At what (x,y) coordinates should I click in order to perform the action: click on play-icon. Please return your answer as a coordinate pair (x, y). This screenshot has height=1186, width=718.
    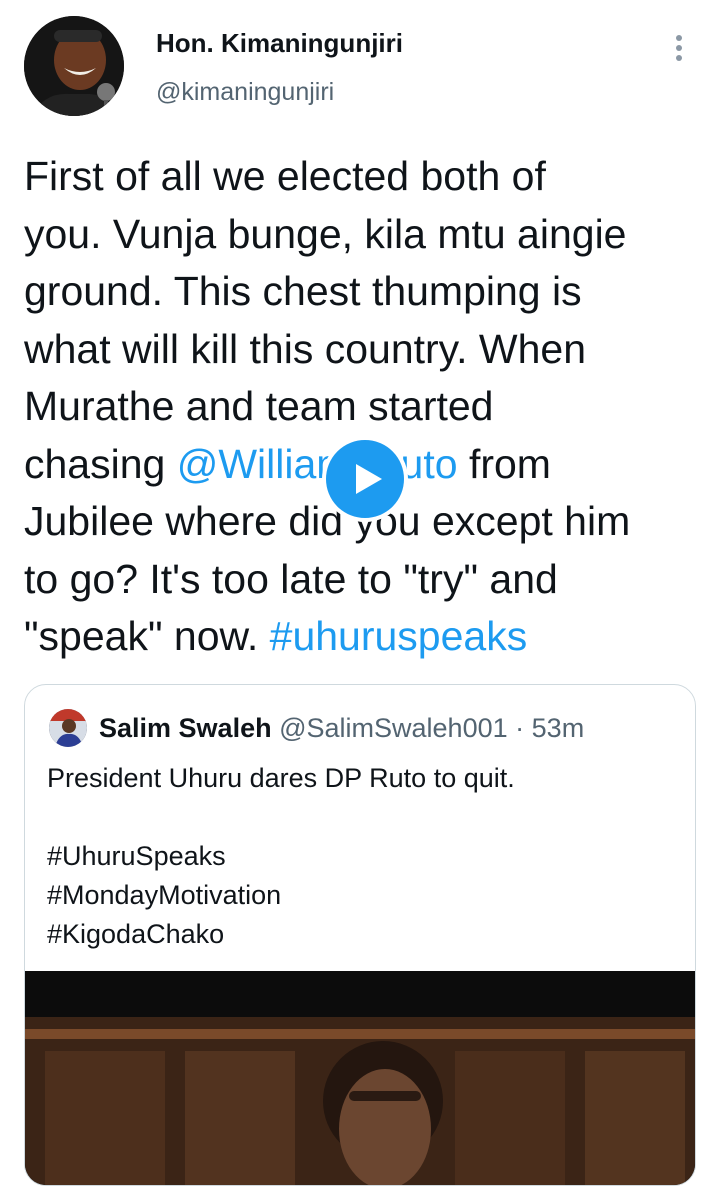
    Looking at the image, I should click on (365, 479).